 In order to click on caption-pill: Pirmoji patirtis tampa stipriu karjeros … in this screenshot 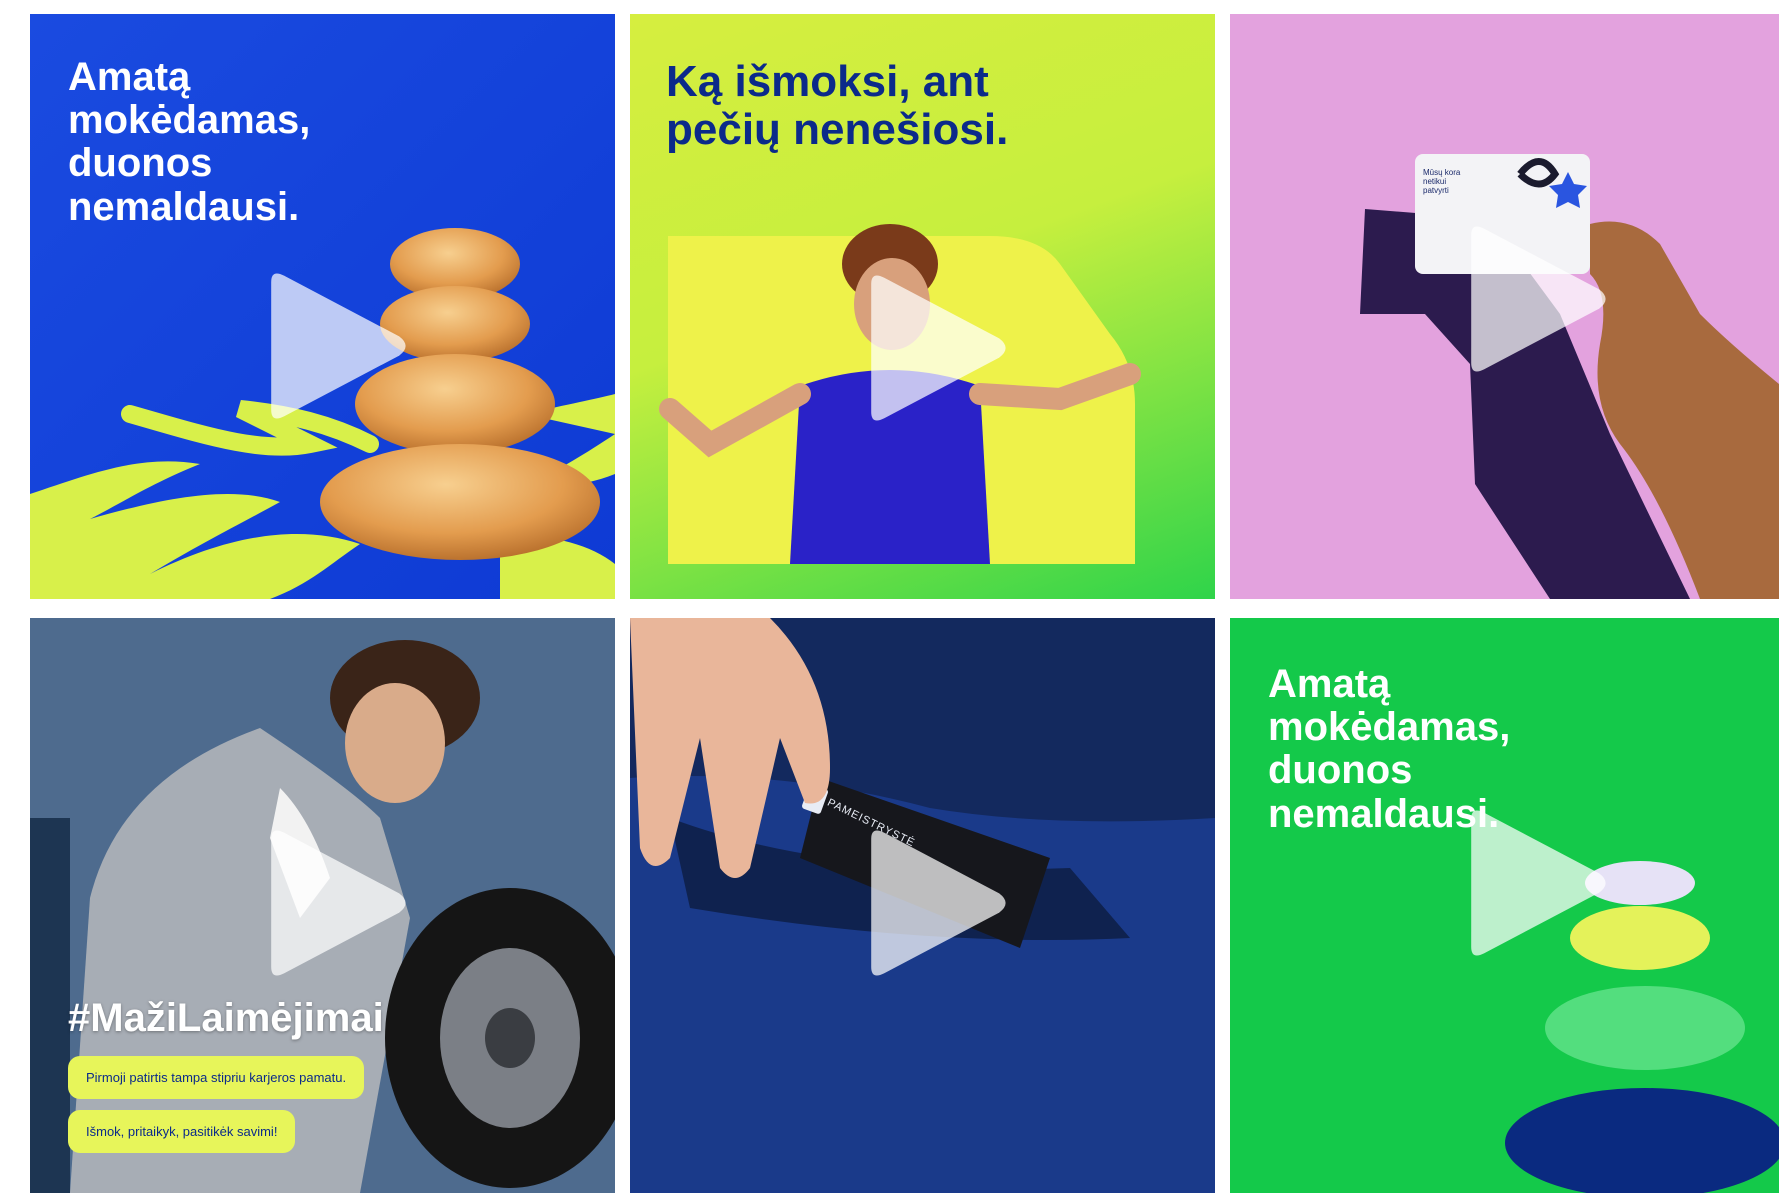, I will do `click(216, 1077)`.